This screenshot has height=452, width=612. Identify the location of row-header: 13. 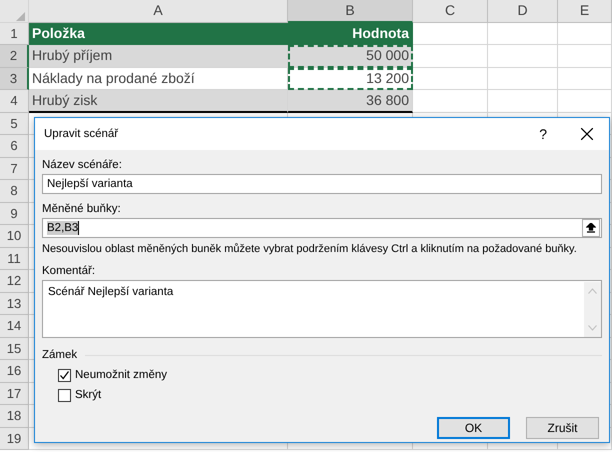
(14, 303).